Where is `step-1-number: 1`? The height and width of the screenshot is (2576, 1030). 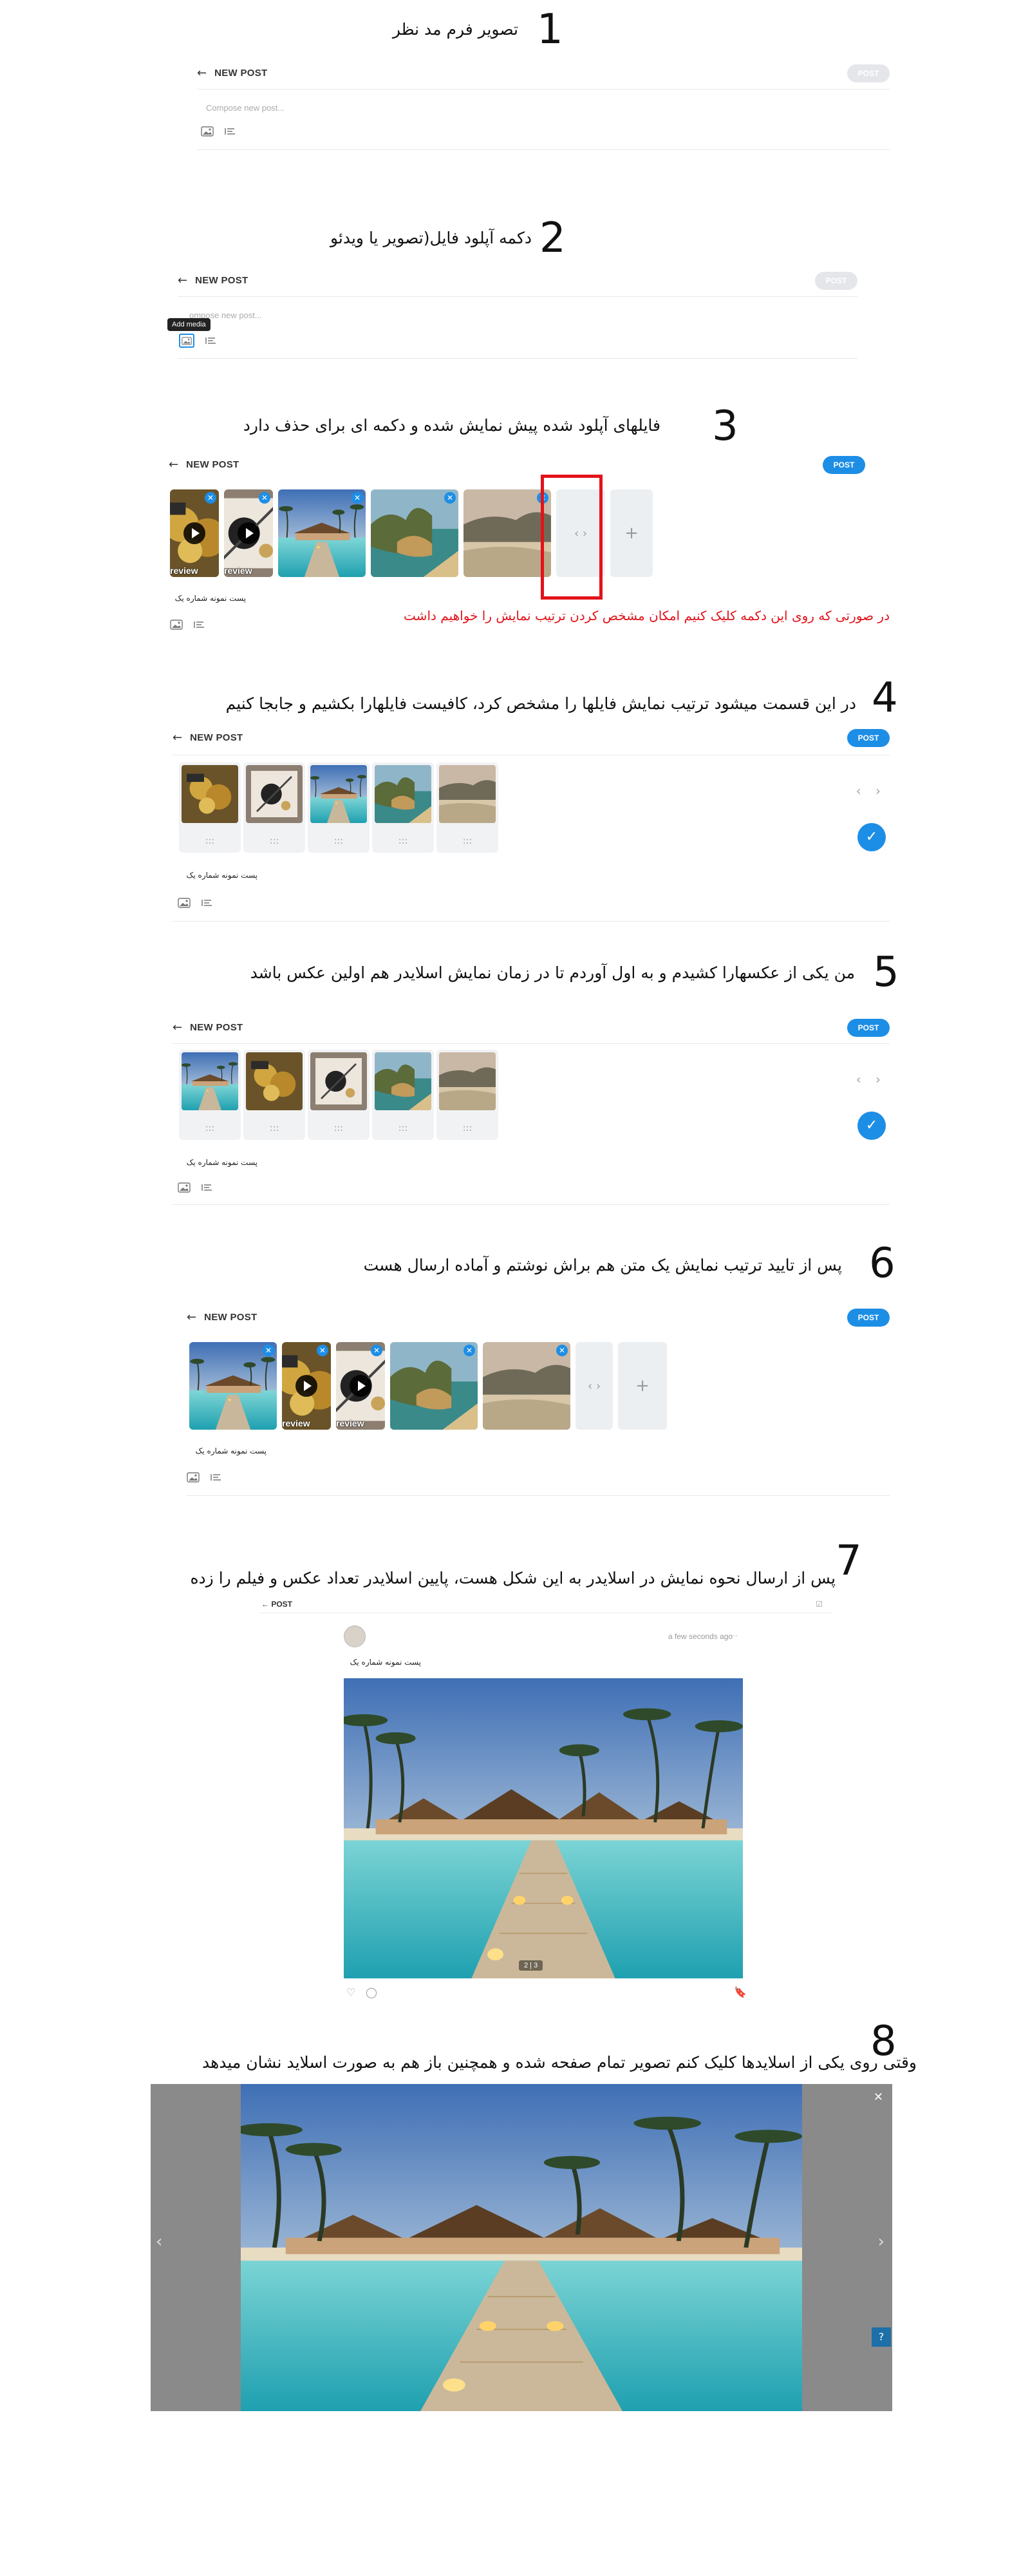 step-1-number: 1 is located at coordinates (550, 30).